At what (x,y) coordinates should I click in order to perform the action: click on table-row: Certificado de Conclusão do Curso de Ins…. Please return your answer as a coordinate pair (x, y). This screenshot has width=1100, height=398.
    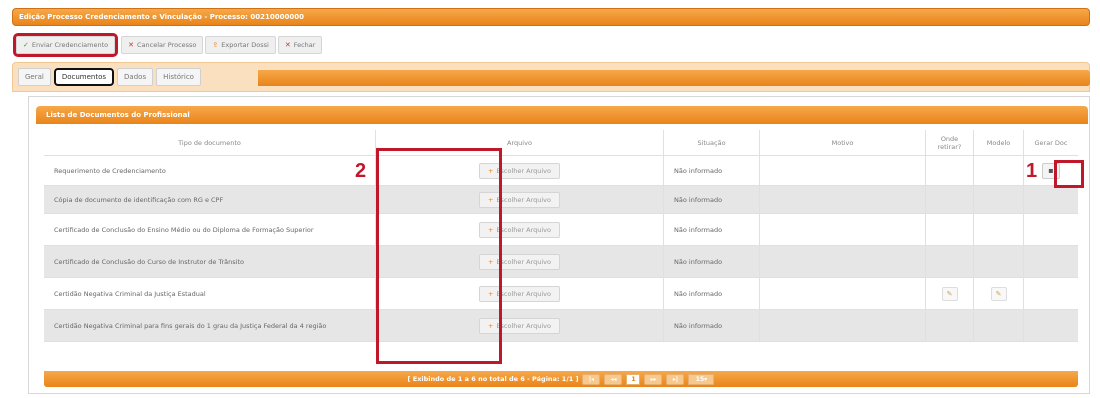
    Looking at the image, I should click on (561, 262).